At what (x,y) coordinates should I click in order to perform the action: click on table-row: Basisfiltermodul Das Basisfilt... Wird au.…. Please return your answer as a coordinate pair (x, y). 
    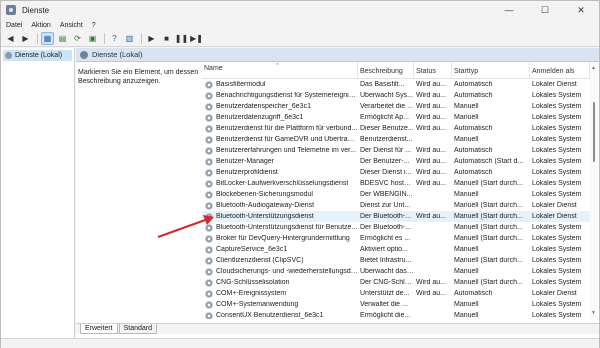
    Looking at the image, I should click on (396, 84).